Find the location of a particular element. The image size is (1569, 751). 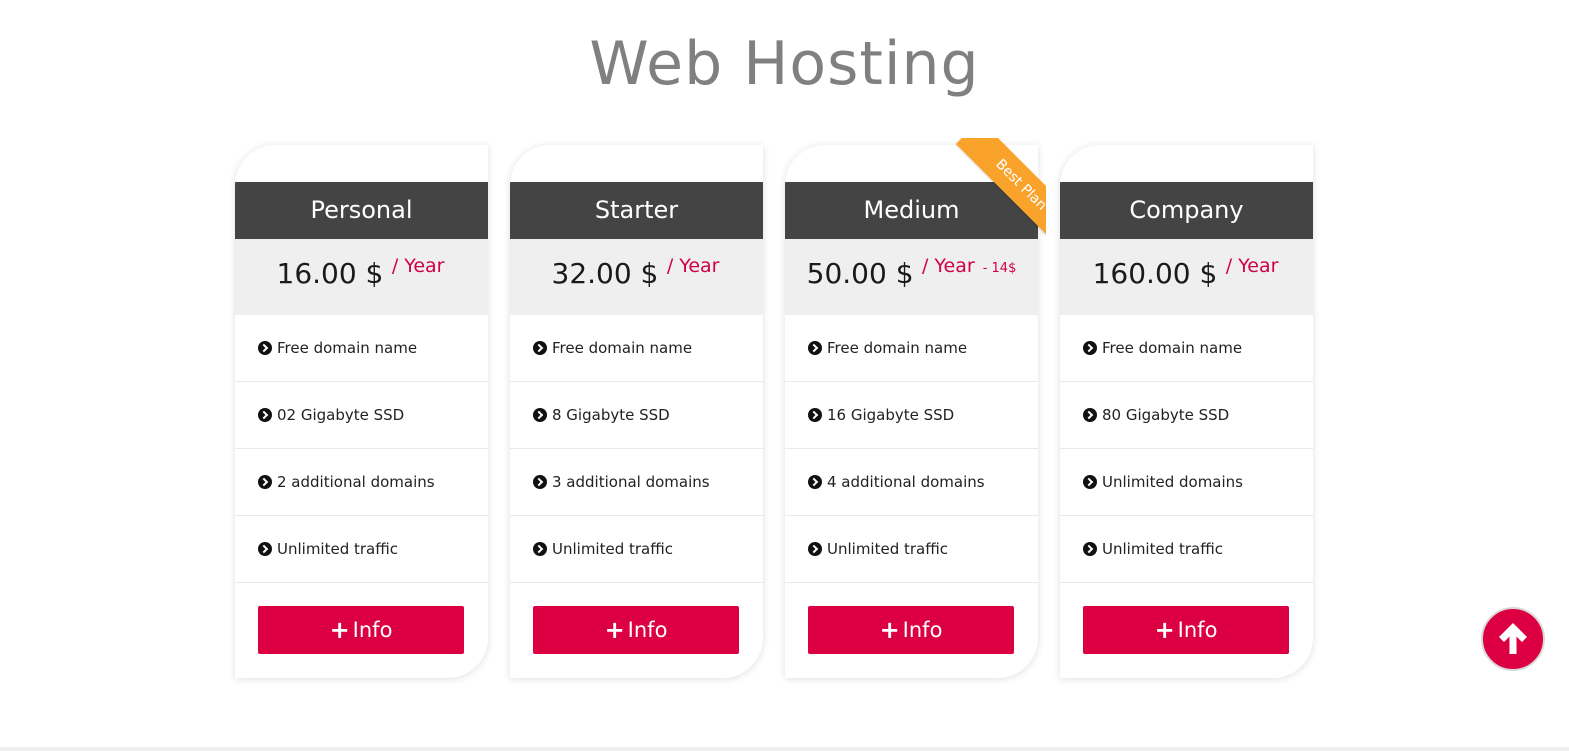

feature-item: 3 additional domains is located at coordinates (636, 482).